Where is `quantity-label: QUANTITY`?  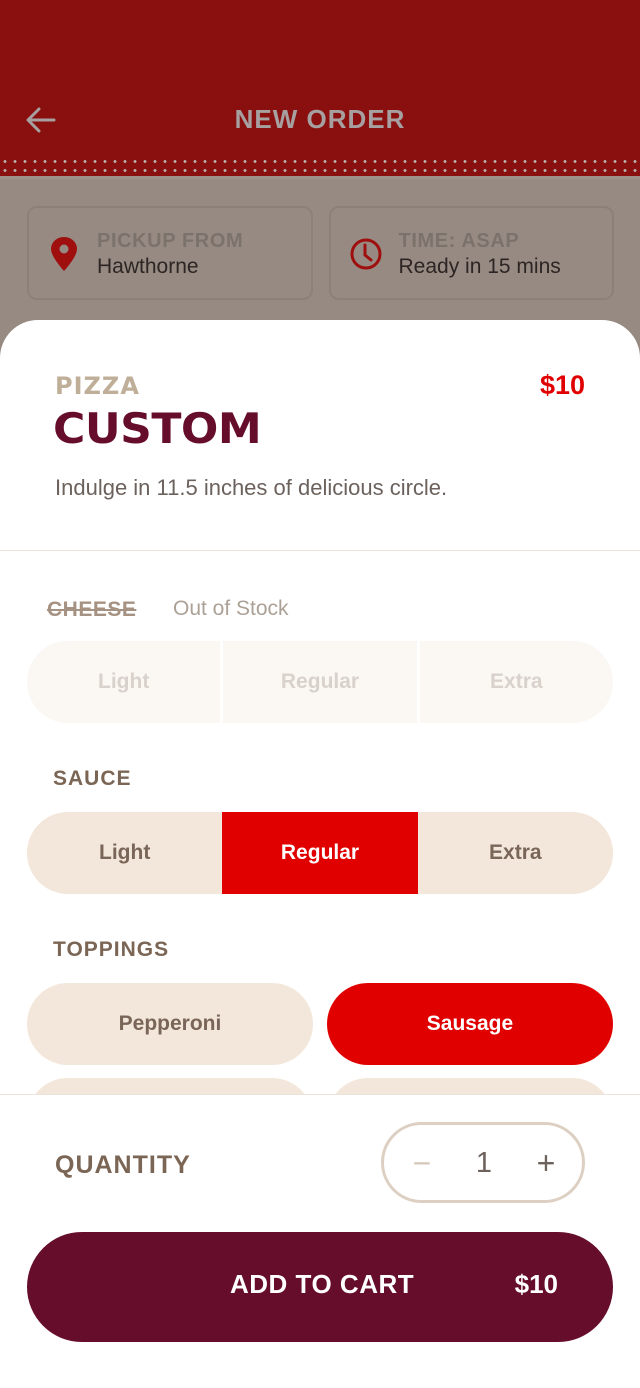
quantity-label: QUANTITY is located at coordinates (123, 1165).